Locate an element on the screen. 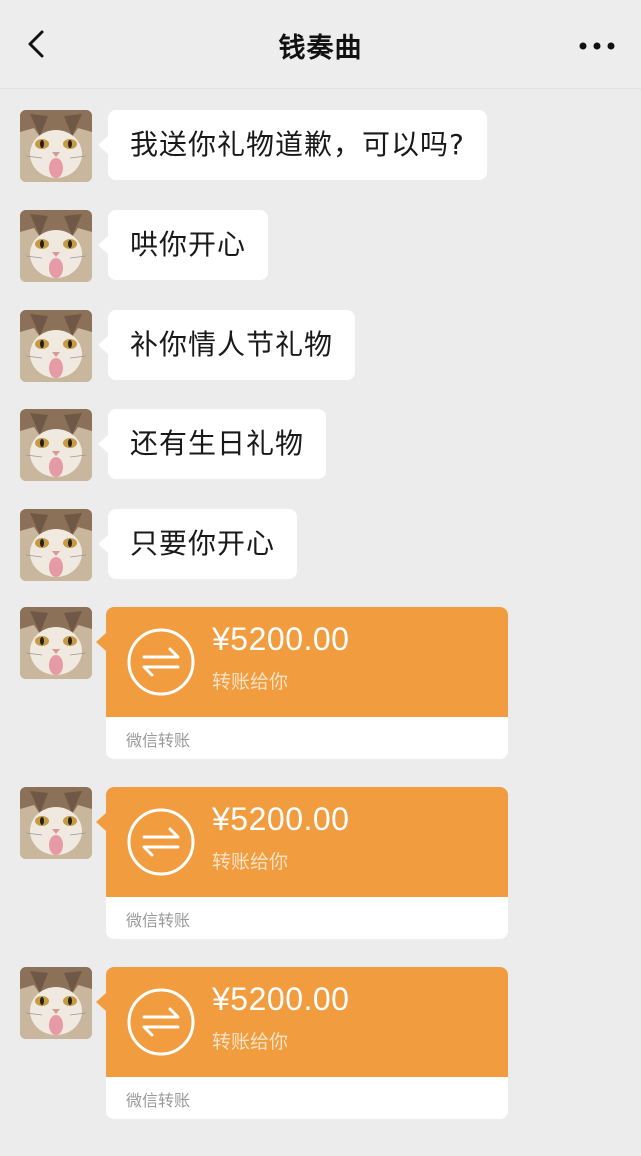  chat-title: 钱奏曲 is located at coordinates (320, 48).